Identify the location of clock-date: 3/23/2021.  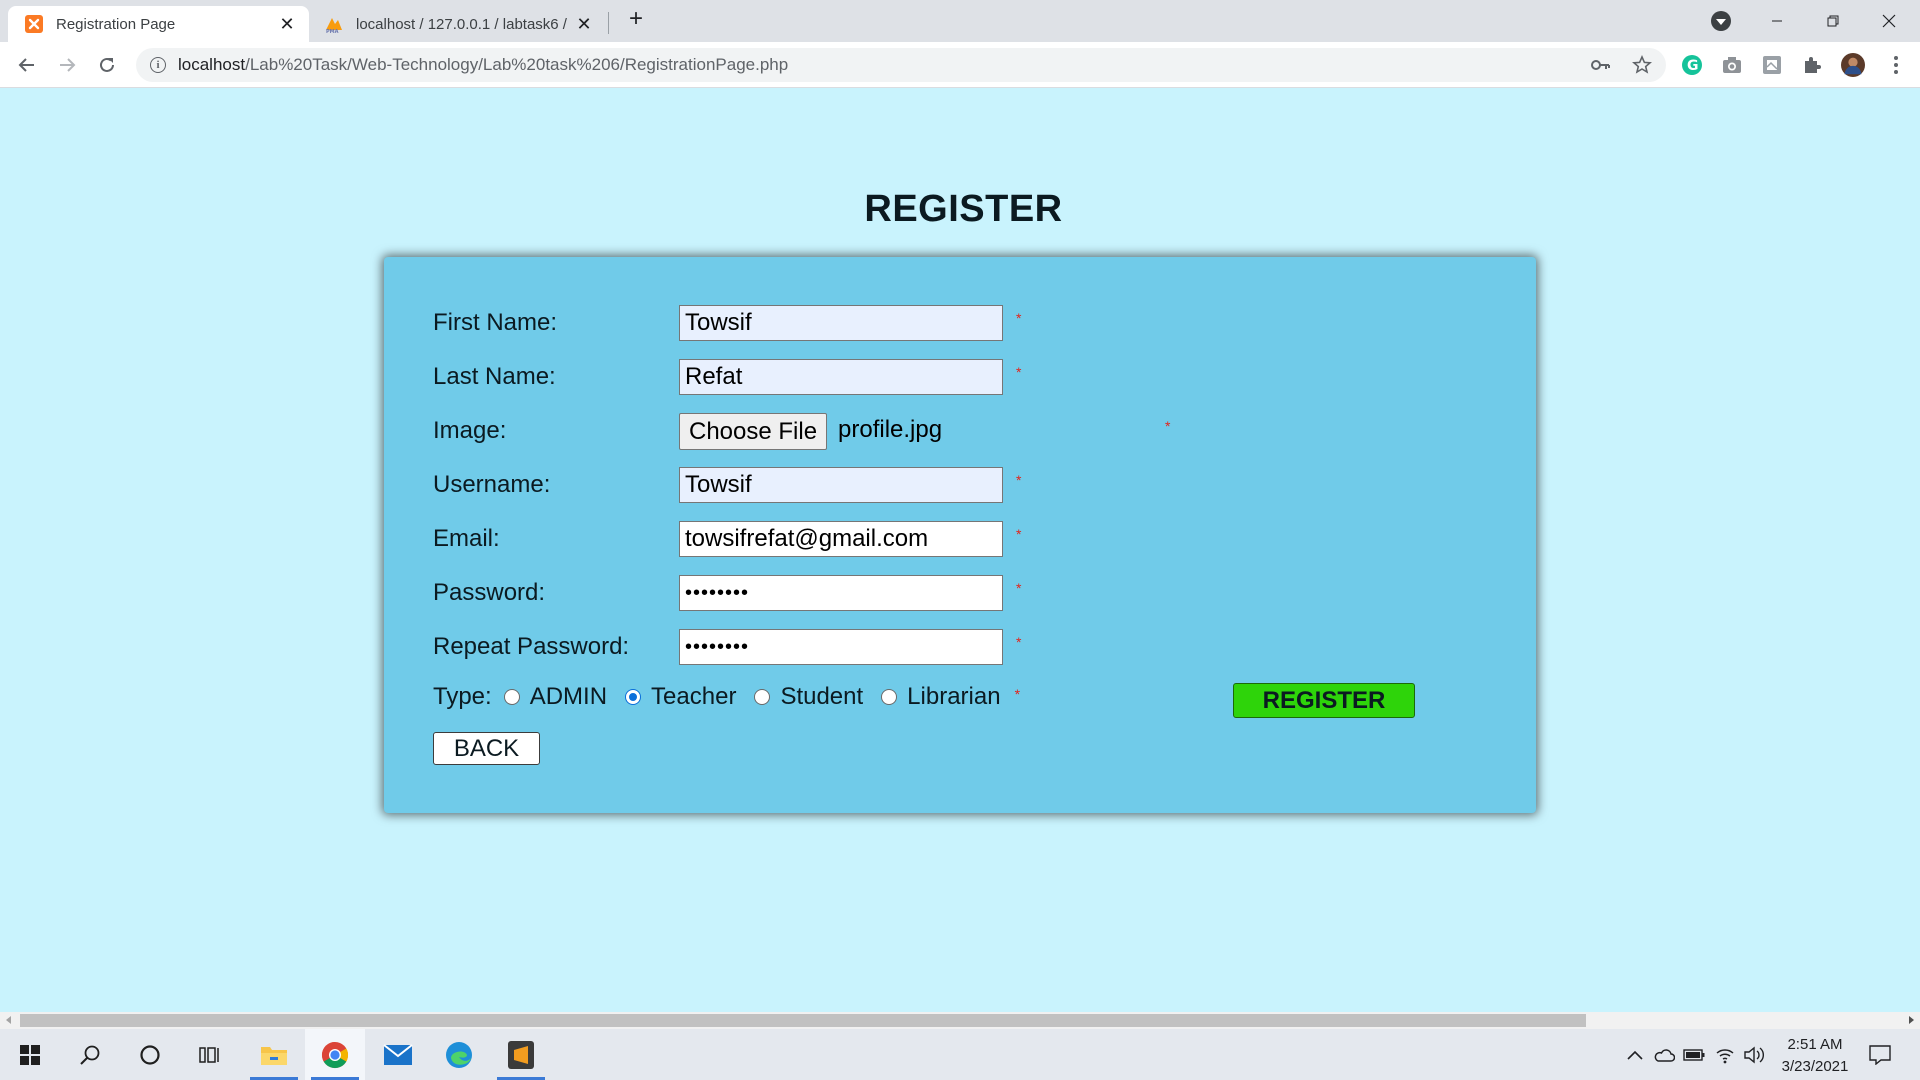
(1815, 1066).